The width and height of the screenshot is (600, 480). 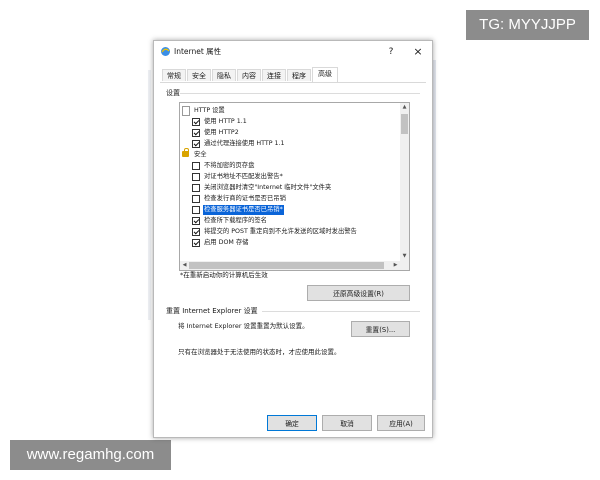 I want to click on item-label: 检查发行商的证书是否已吊销, so click(x=245, y=198).